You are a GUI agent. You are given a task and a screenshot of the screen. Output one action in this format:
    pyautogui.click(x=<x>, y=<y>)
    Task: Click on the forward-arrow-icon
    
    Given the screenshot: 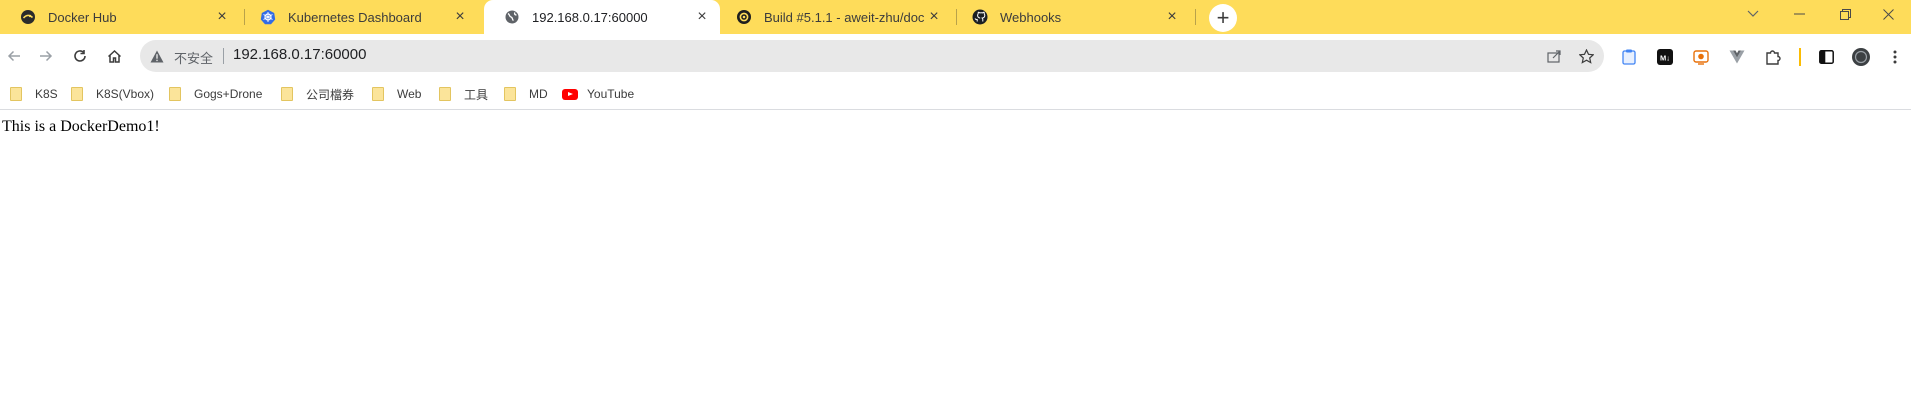 What is the action you would take?
    pyautogui.click(x=46, y=56)
    